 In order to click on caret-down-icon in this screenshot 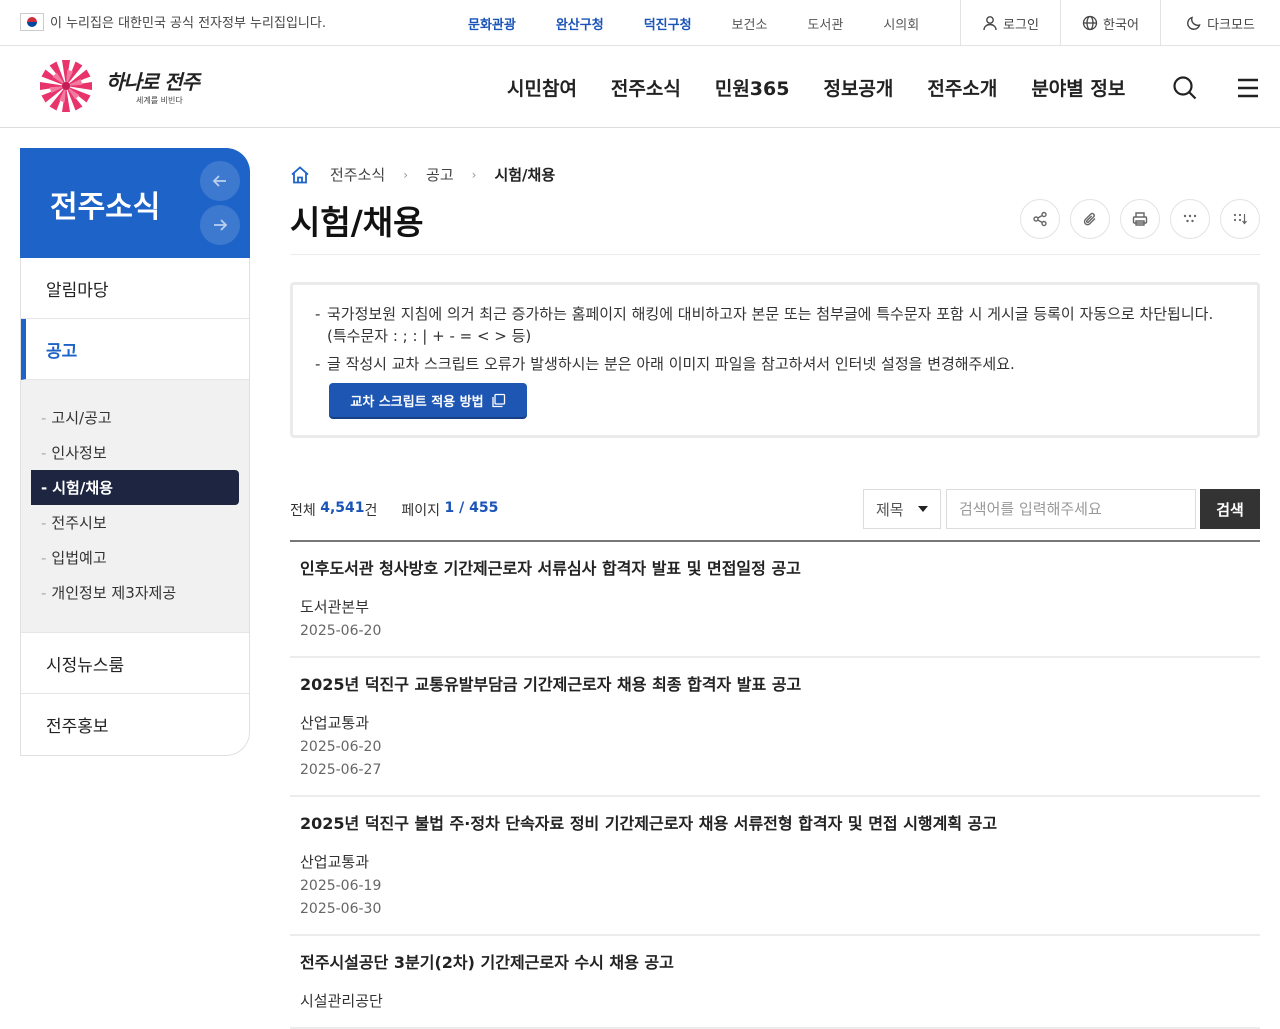, I will do `click(923, 509)`.